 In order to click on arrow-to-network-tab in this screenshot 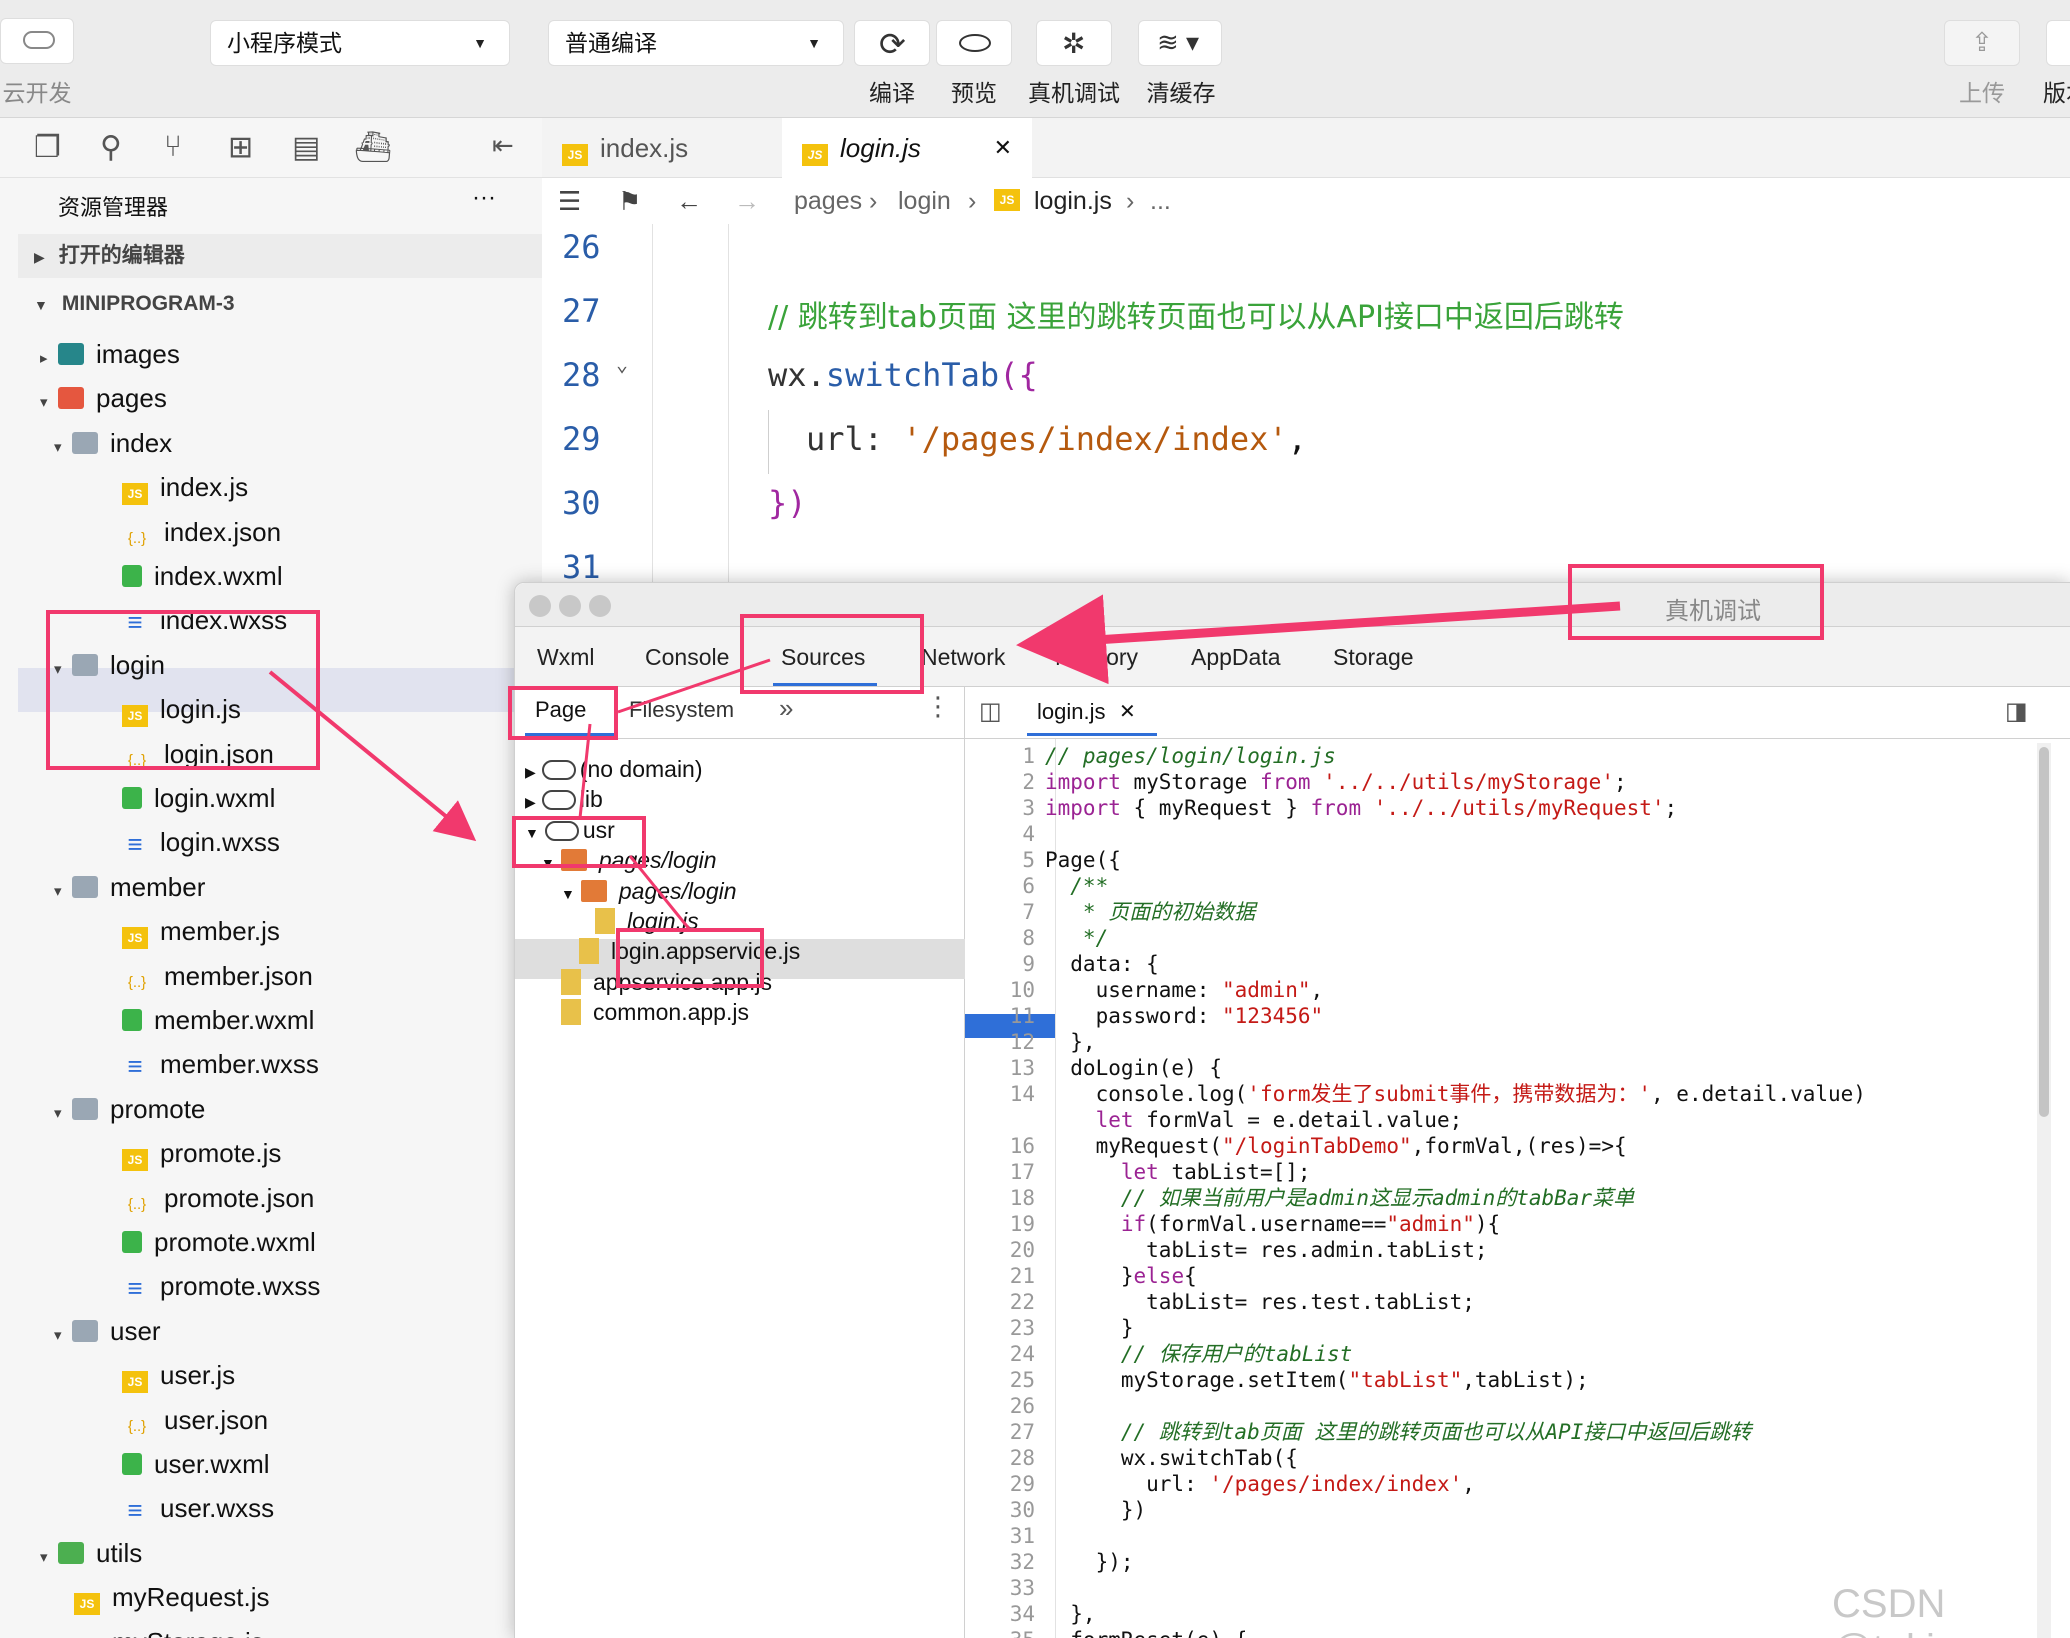, I will do `click(1318, 639)`.